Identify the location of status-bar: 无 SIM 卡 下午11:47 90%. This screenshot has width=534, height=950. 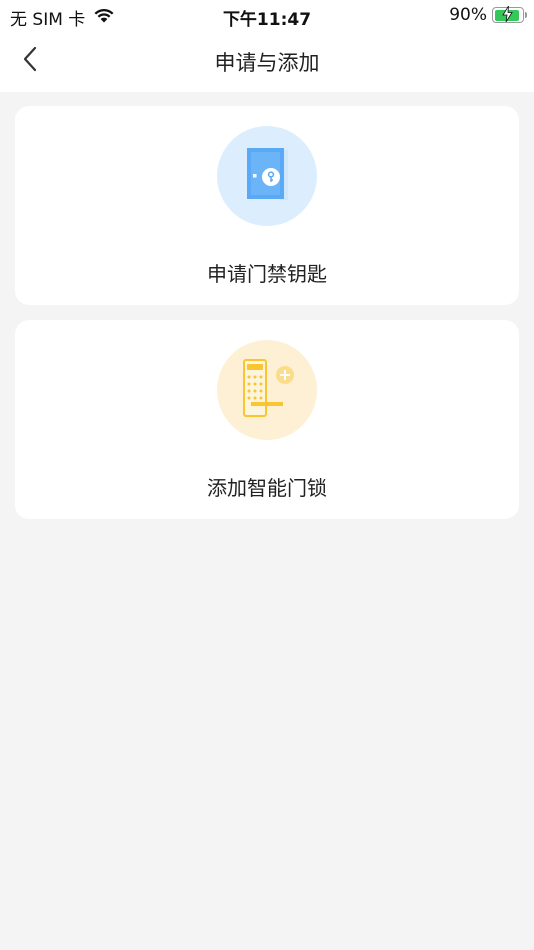
(267, 15).